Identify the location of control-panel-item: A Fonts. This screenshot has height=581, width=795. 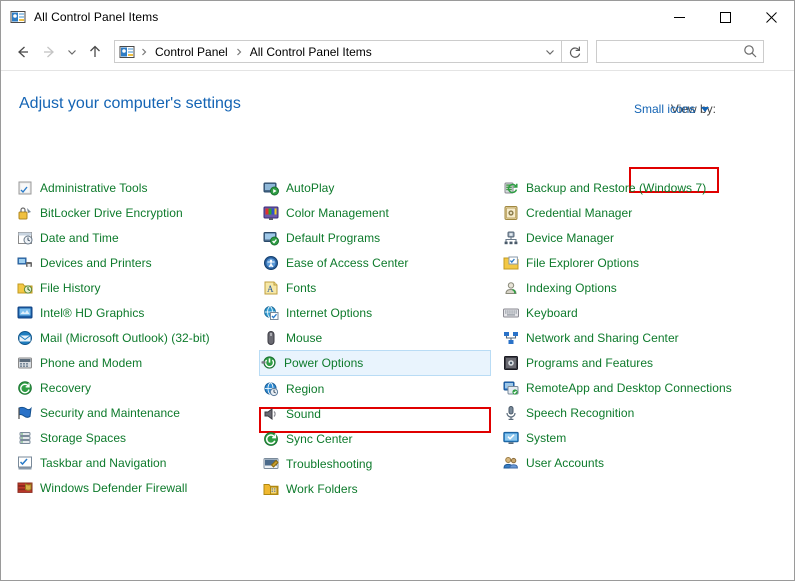
(380, 287).